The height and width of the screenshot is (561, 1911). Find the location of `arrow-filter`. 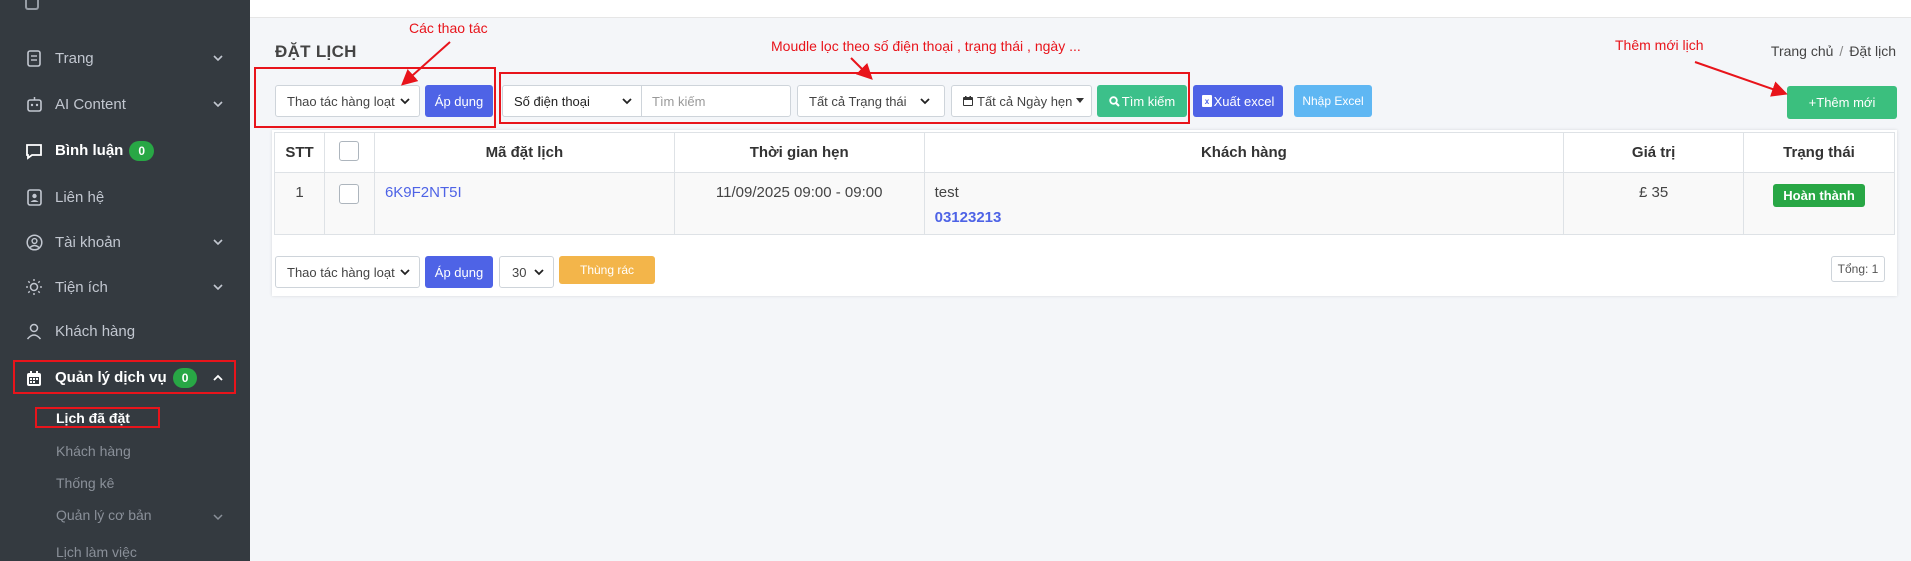

arrow-filter is located at coordinates (861, 68).